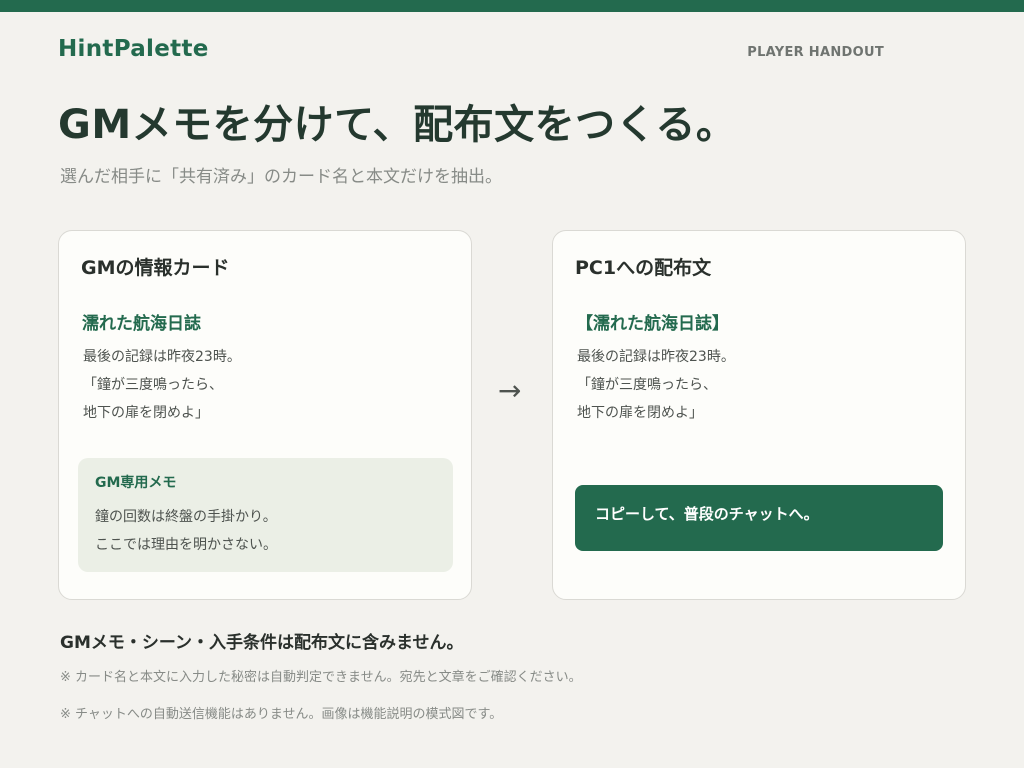 This screenshot has width=1024, height=768. I want to click on brand-logo: HintPalette, so click(133, 49).